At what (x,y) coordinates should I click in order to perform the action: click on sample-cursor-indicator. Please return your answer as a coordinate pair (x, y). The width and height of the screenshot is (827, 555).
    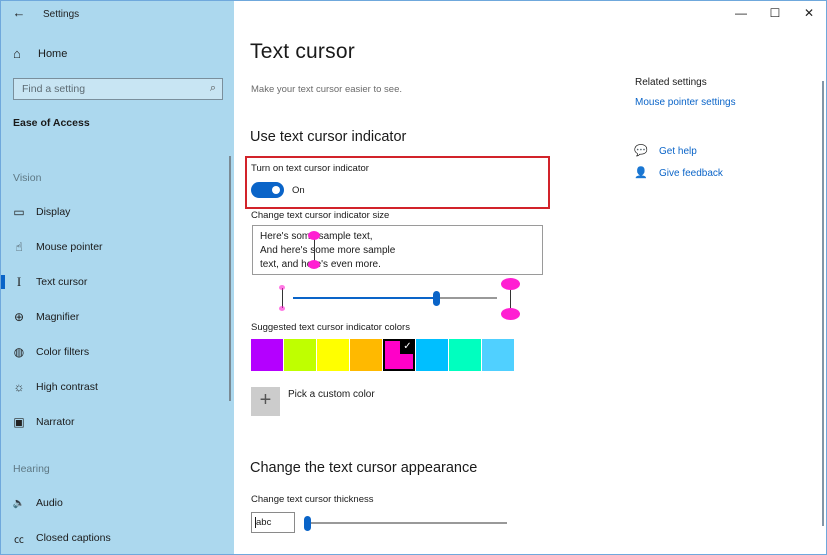
    Looking at the image, I should click on (314, 250).